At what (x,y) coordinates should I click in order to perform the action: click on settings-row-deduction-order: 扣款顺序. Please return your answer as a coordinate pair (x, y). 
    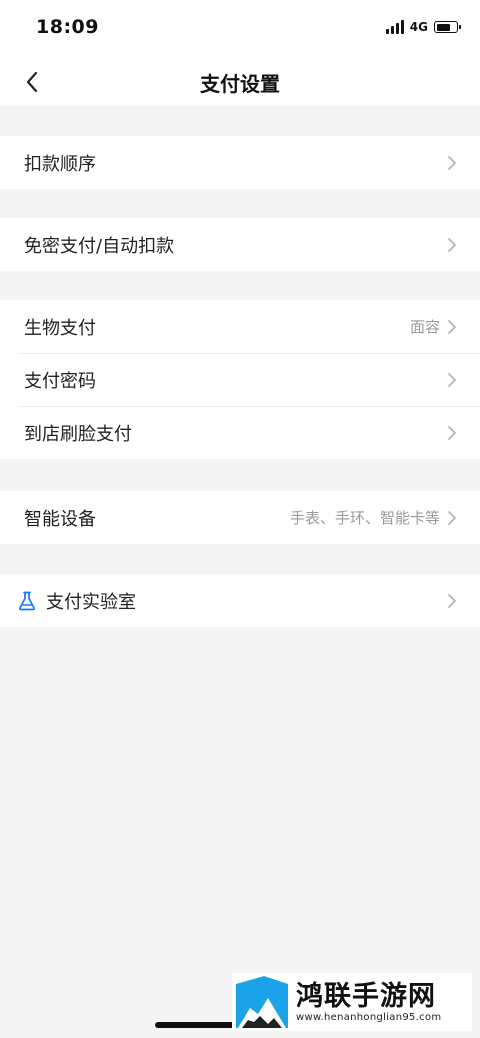
    Looking at the image, I should click on (240, 162).